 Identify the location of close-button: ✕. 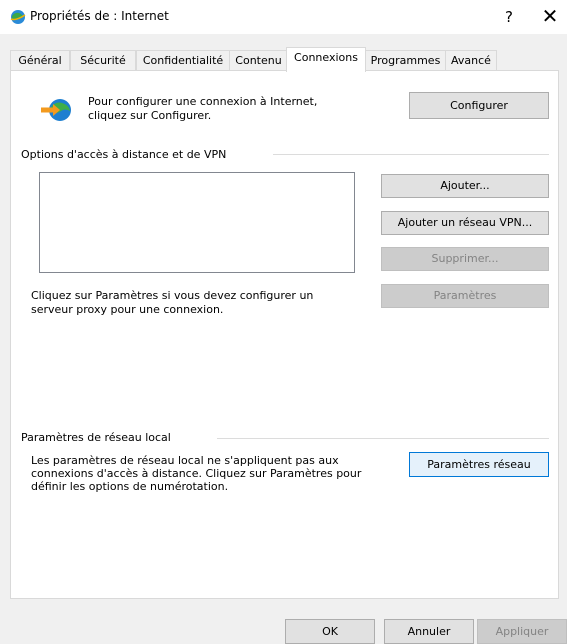
(550, 16).